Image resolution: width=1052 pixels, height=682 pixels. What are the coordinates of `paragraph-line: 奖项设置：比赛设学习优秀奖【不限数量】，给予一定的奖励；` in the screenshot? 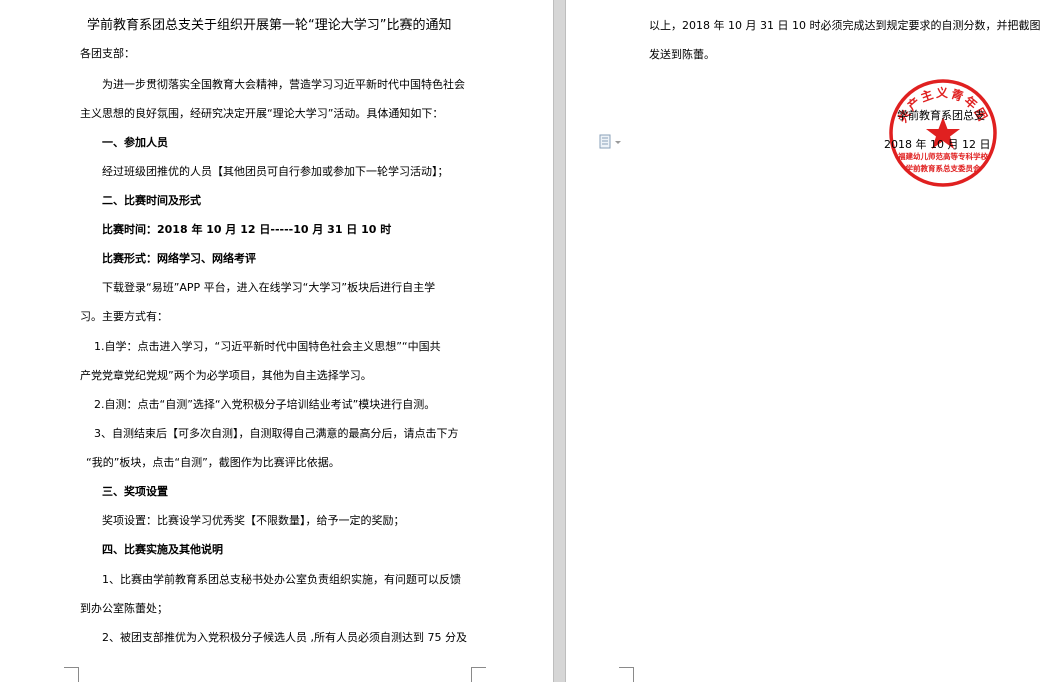 It's located at (253, 520).